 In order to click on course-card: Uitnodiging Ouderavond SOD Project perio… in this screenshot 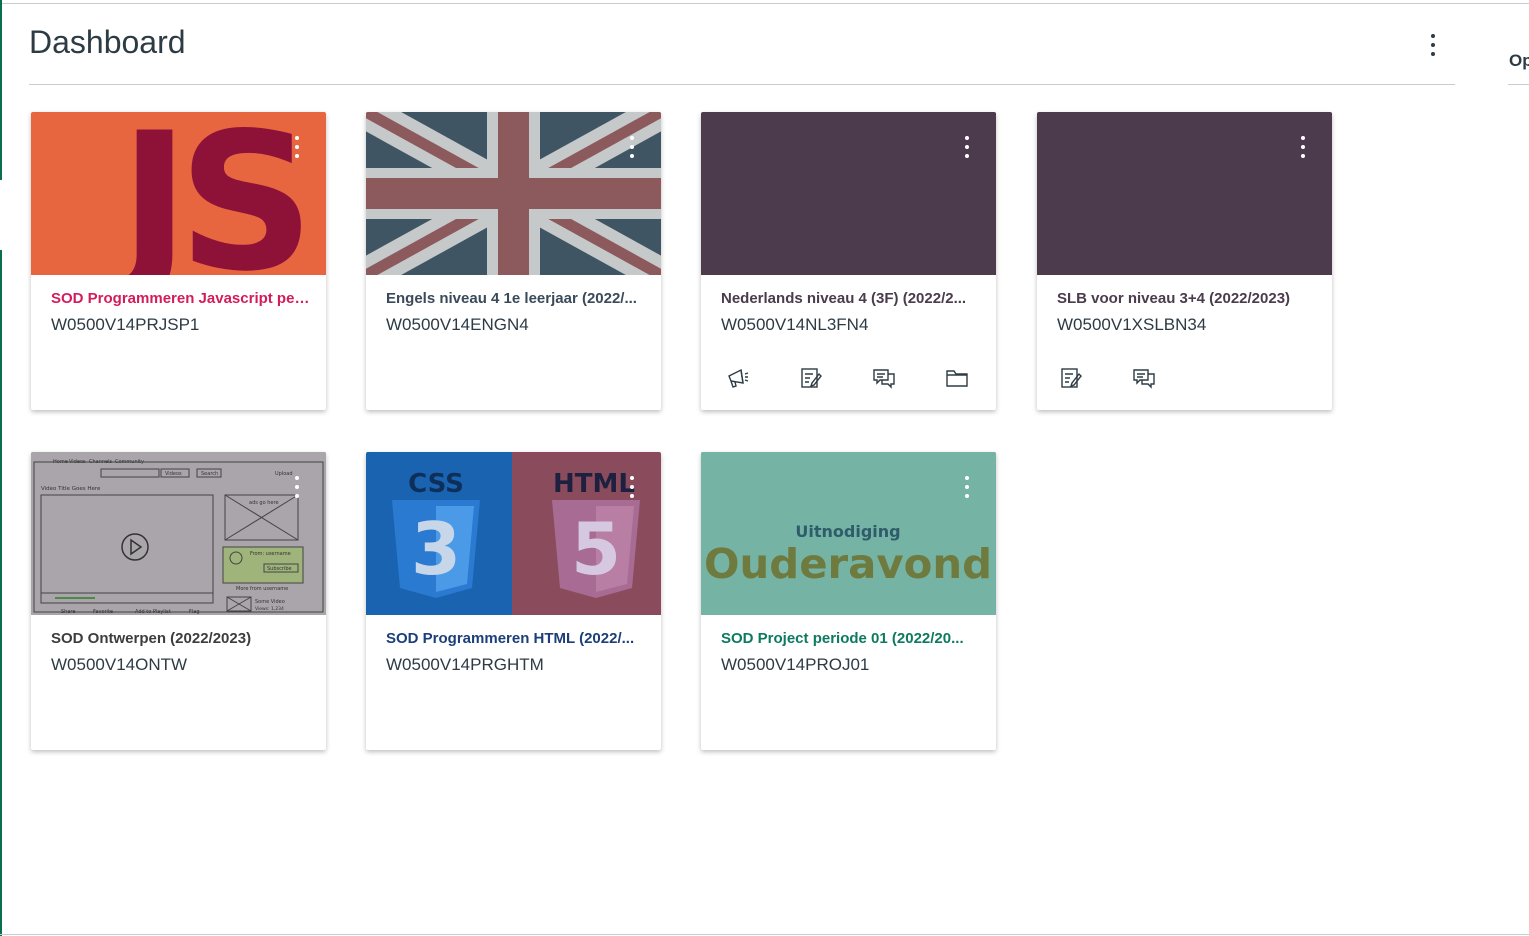, I will do `click(848, 601)`.